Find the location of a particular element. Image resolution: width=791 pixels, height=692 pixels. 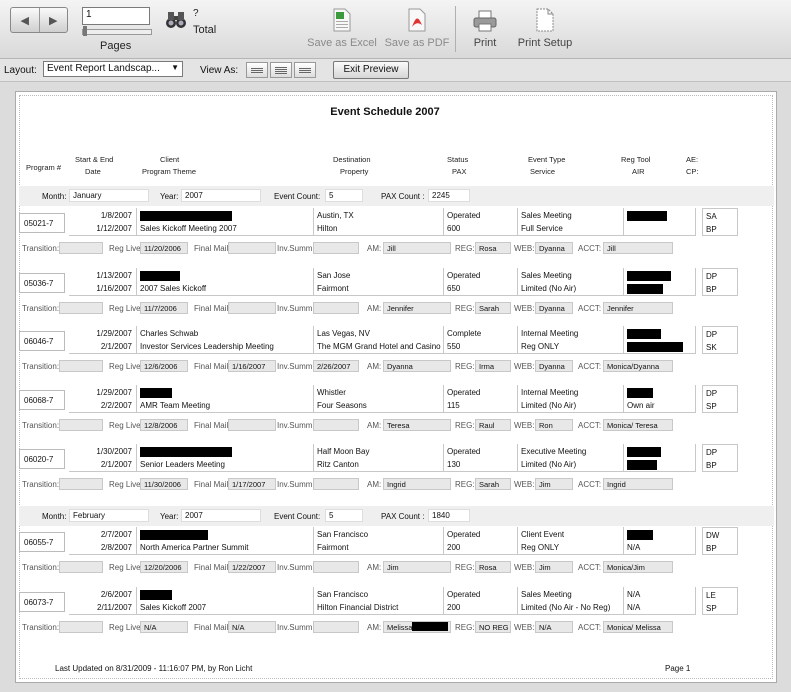

print-button: Print is located at coordinates (485, 27).